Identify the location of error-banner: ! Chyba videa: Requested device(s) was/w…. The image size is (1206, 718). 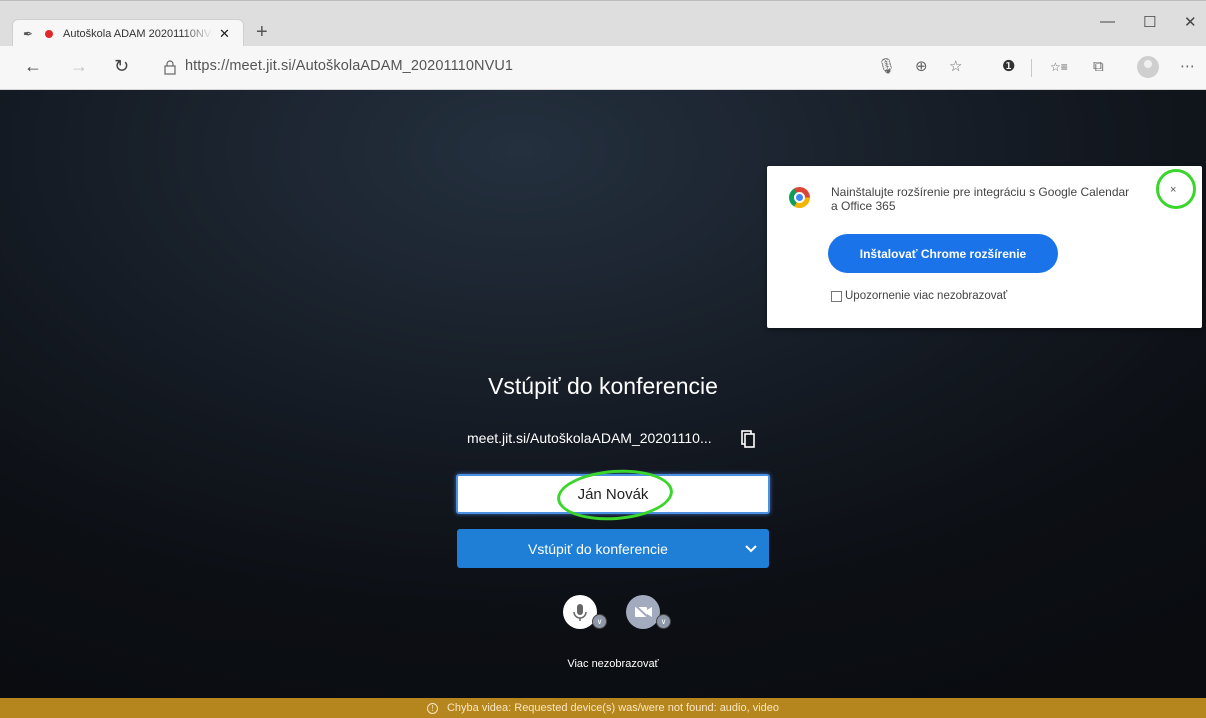
(603, 708).